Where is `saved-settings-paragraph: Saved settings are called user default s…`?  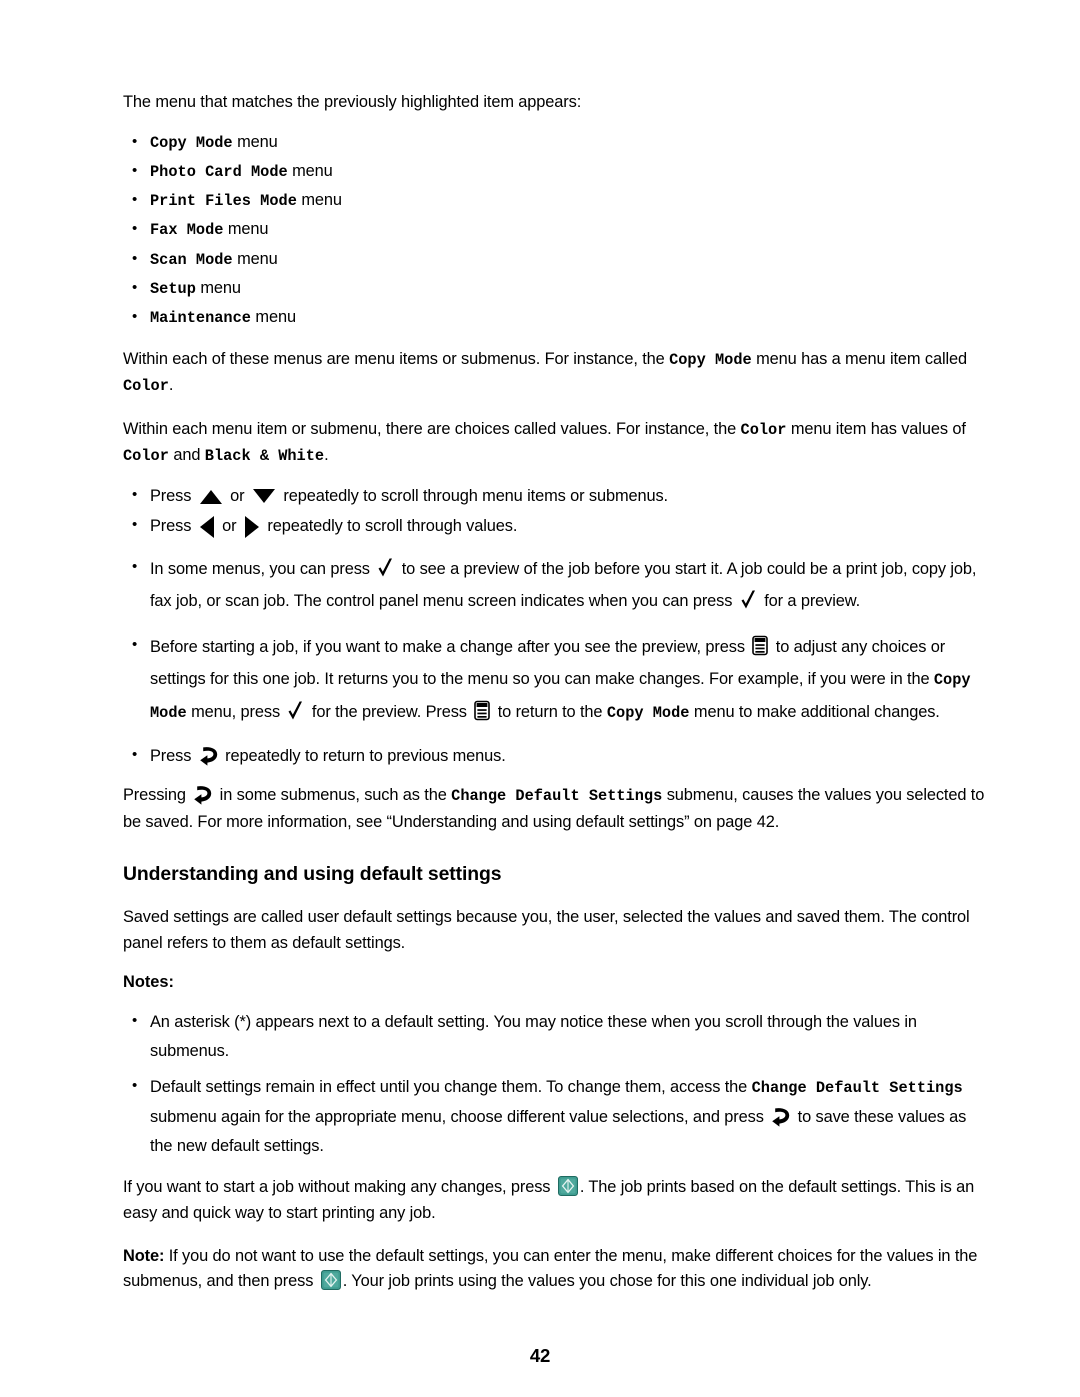 saved-settings-paragraph: Saved settings are called user default s… is located at coordinates (546, 930).